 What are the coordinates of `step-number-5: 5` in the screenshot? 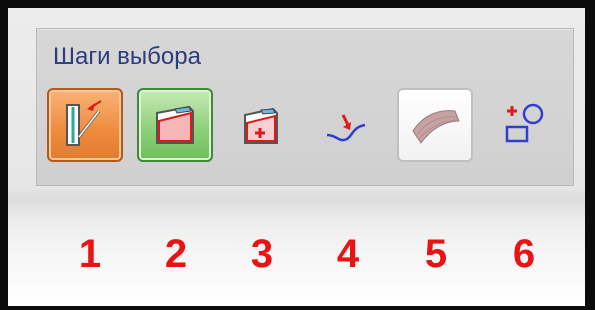 It's located at (436, 254).